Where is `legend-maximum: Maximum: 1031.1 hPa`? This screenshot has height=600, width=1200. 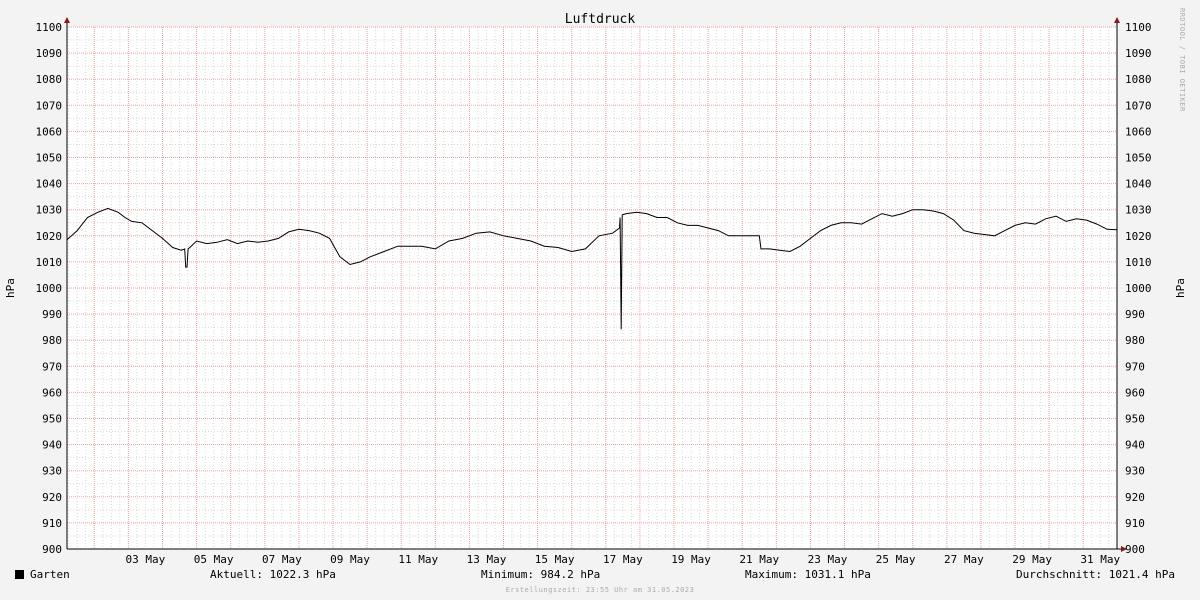
legend-maximum: Maximum: 1031.1 hPa is located at coordinates (808, 574).